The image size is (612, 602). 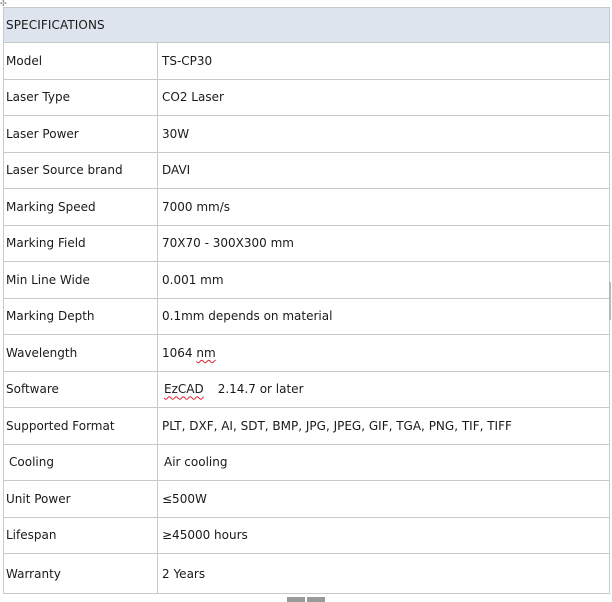 I want to click on table-row: Model TS-CP30, so click(x=307, y=61).